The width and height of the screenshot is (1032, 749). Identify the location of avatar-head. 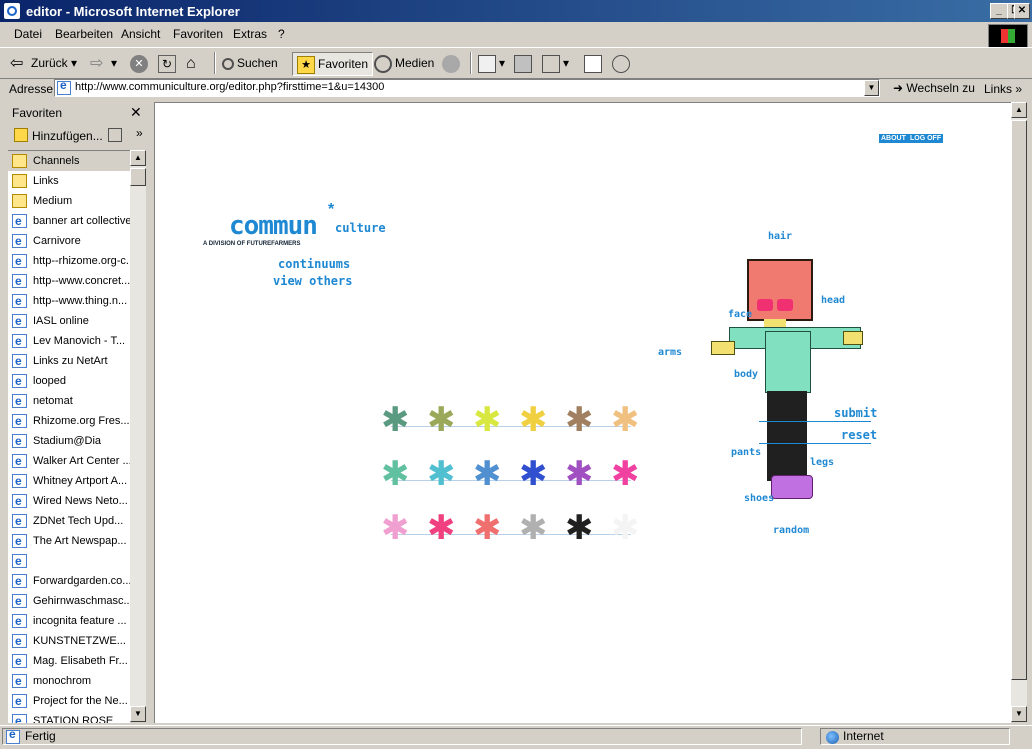
(780, 290).